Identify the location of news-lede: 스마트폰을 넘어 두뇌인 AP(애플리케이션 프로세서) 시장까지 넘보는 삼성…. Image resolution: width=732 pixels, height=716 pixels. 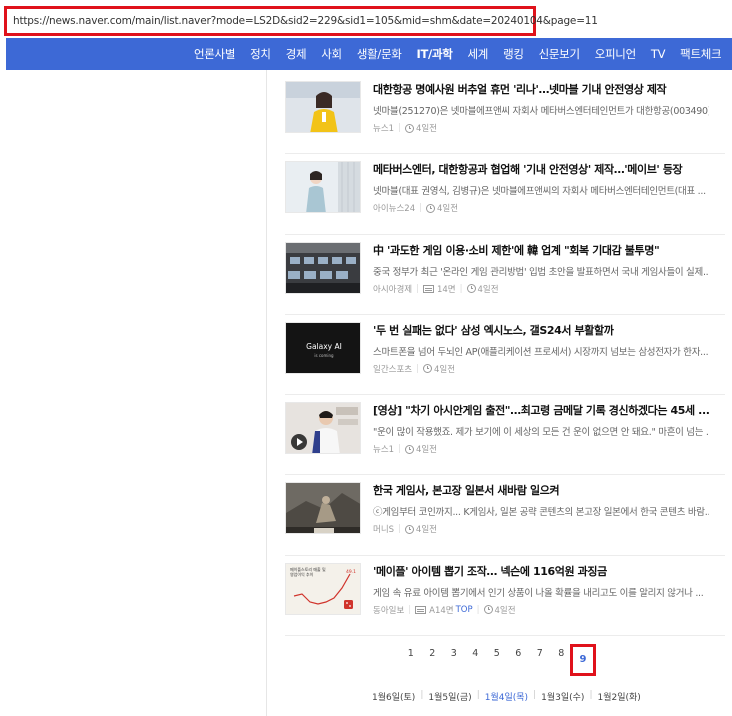
(541, 351).